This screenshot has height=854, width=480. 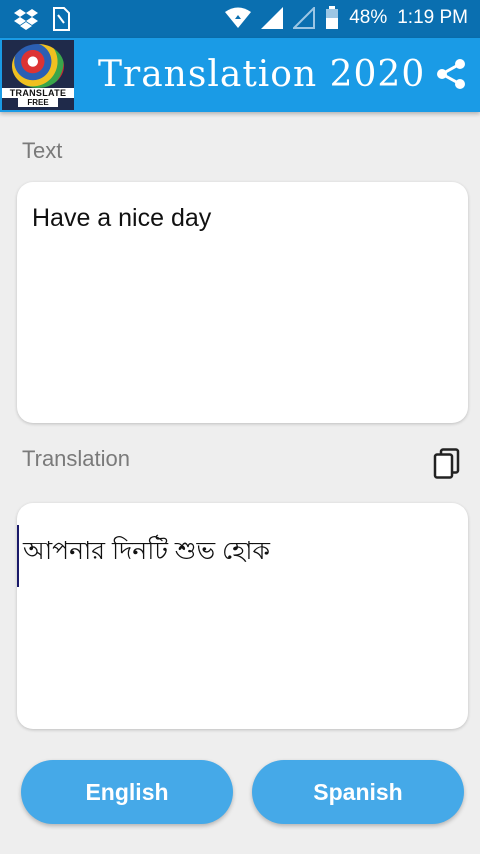 What do you see at coordinates (42, 150) in the screenshot?
I see `text-label: Text` at bounding box center [42, 150].